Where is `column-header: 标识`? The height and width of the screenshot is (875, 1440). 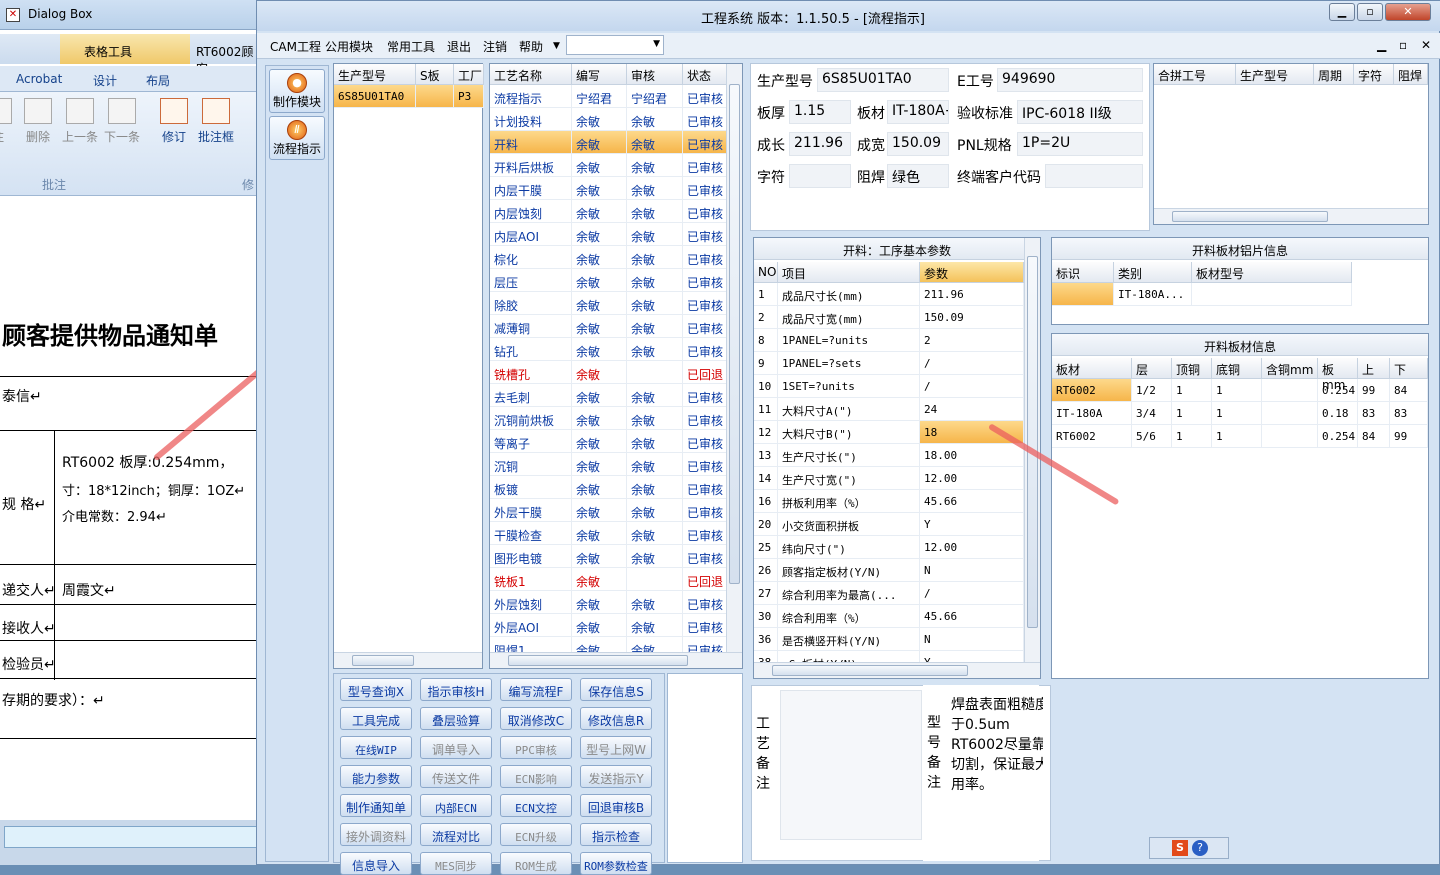 column-header: 标识 is located at coordinates (1083, 272).